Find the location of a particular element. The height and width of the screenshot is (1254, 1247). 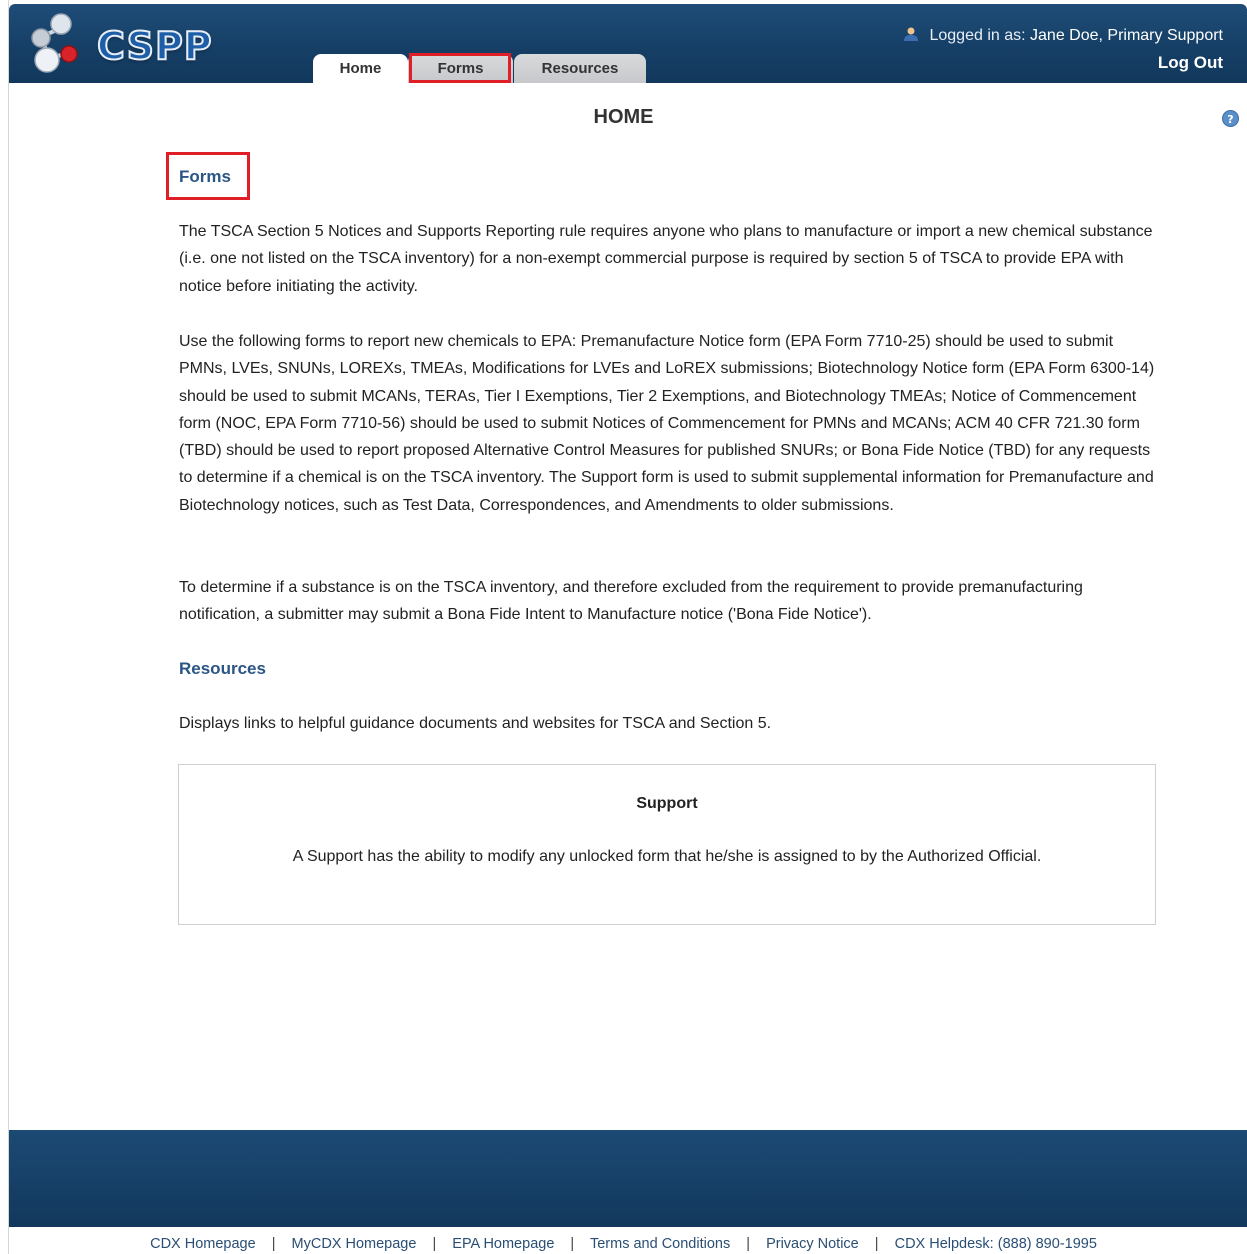

logo-text: CSPP is located at coordinates (154, 46).